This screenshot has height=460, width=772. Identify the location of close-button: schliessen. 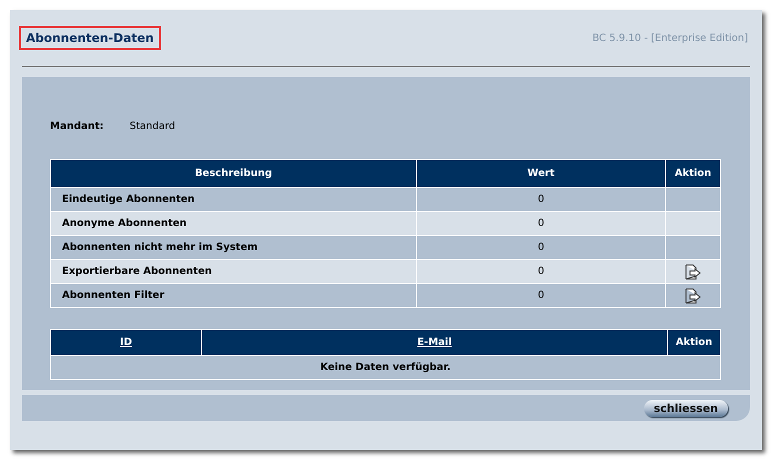
(686, 408).